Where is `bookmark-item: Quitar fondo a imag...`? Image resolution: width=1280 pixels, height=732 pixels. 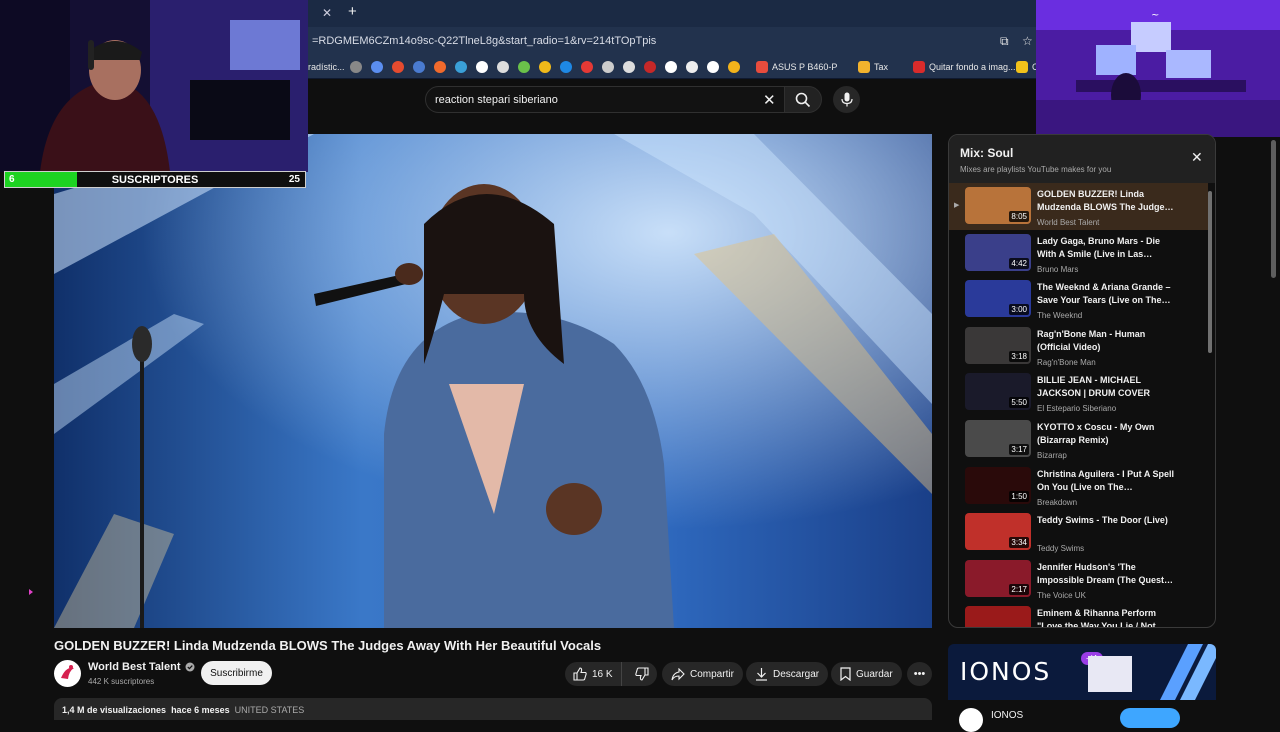 bookmark-item: Quitar fondo a imag... is located at coordinates (964, 67).